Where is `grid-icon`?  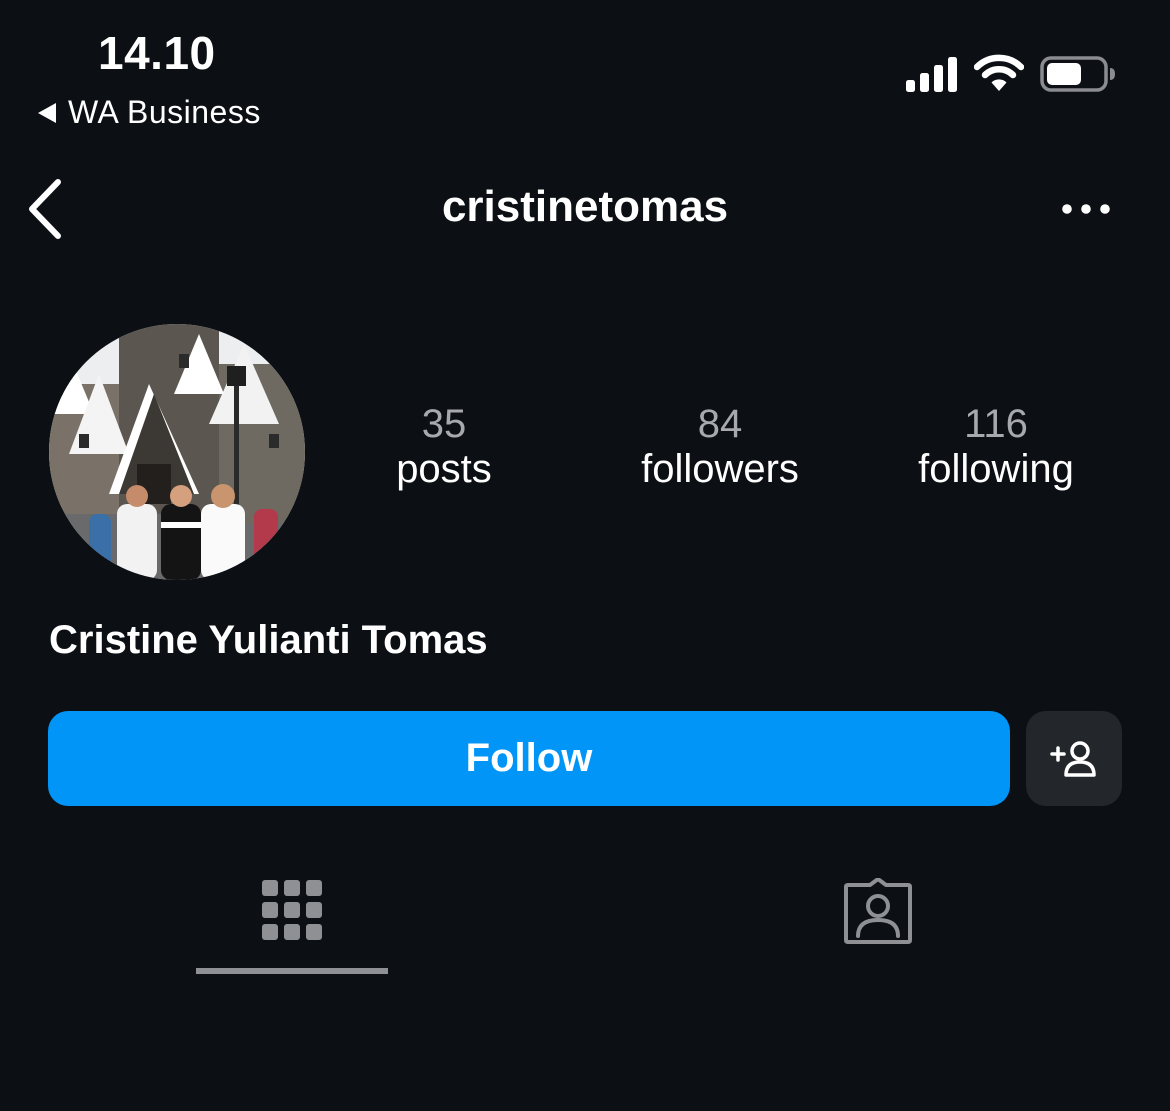 grid-icon is located at coordinates (292, 910).